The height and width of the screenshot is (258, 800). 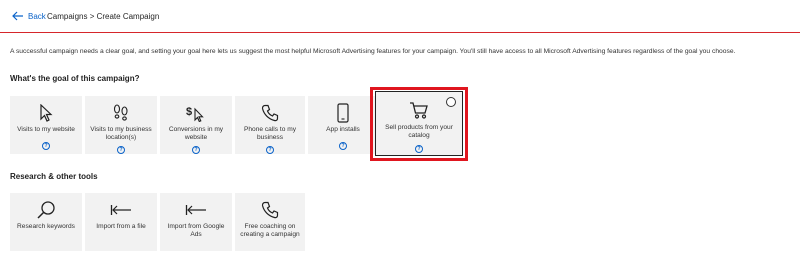 What do you see at coordinates (121, 226) in the screenshot?
I see `tool-label: Import from a file` at bounding box center [121, 226].